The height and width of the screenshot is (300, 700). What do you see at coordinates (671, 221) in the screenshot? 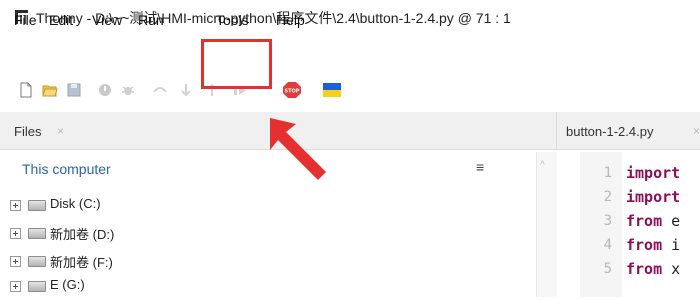
I see `code-rest: e` at bounding box center [671, 221].